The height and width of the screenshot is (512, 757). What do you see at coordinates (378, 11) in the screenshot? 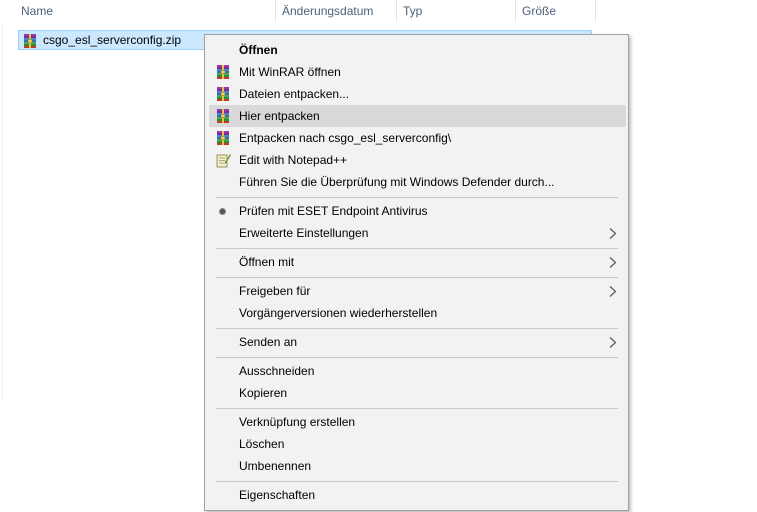
I see `column-header: ^ Name Änderungsdatum Typ Größe` at bounding box center [378, 11].